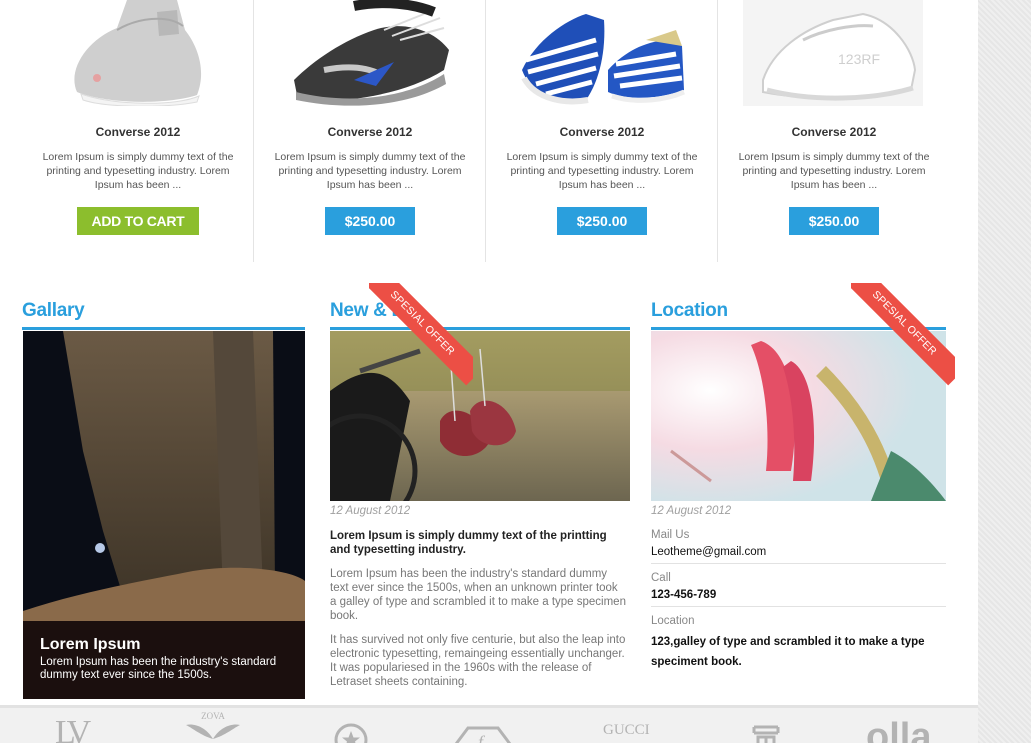 This screenshot has height=743, width=1031. What do you see at coordinates (601, 53) in the screenshot?
I see `blue-striped-shoe-image` at bounding box center [601, 53].